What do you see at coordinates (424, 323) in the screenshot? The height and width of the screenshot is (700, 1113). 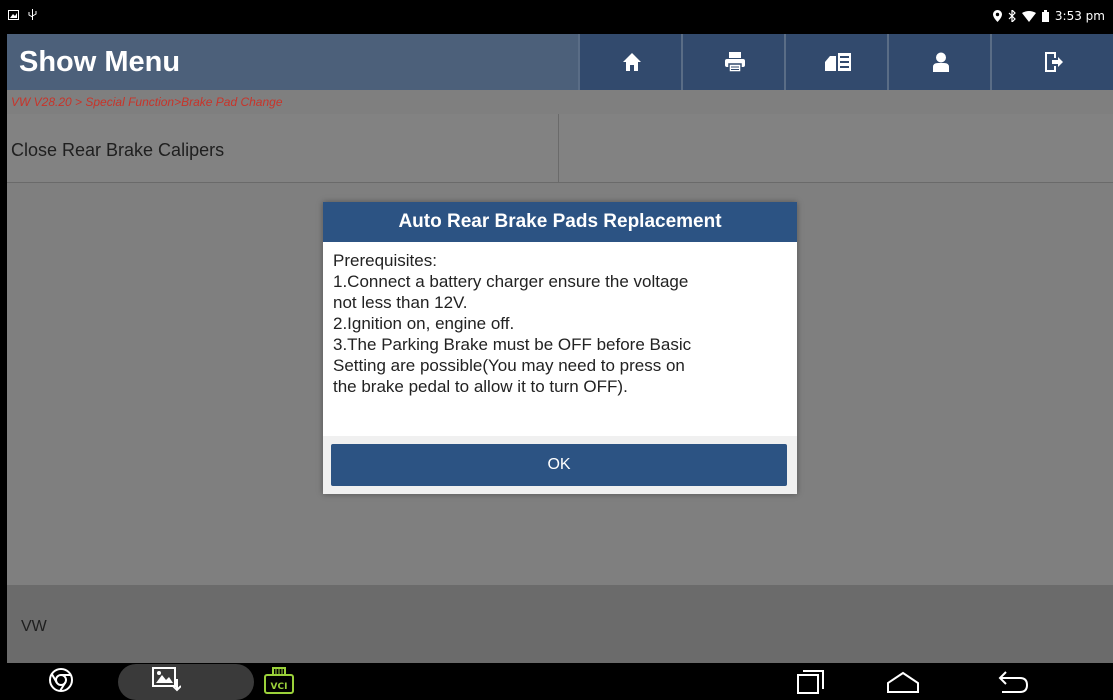 I see `dialog-line: 2.Ignition on, engine off.` at bounding box center [424, 323].